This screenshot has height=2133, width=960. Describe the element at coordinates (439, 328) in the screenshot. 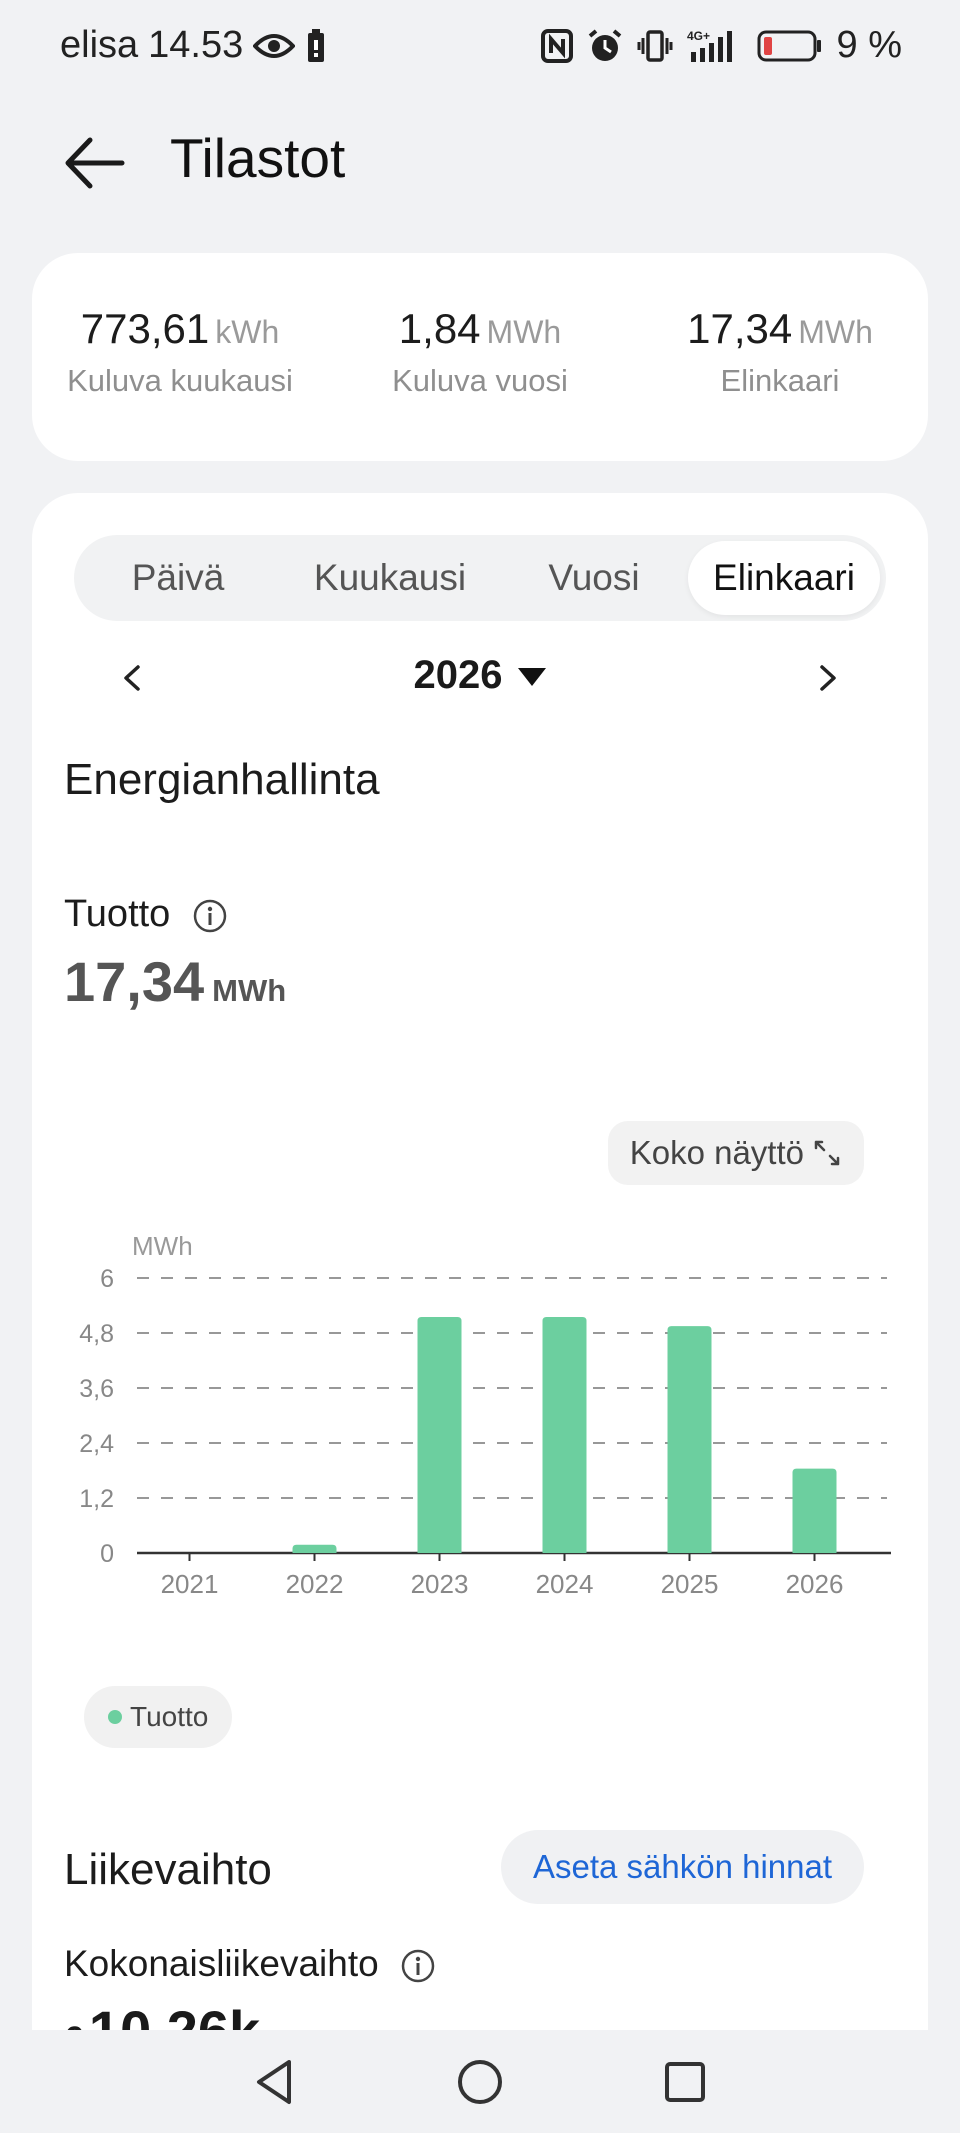

I see `stat-value: 1,84` at that location.